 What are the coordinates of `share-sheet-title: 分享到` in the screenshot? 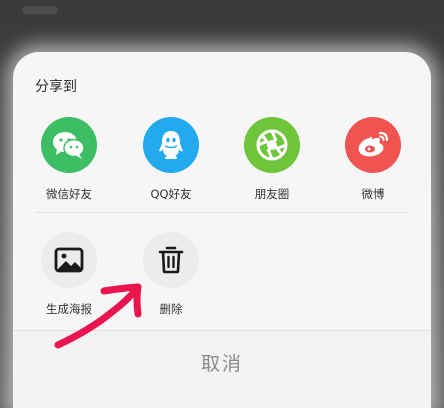 It's located at (56, 87).